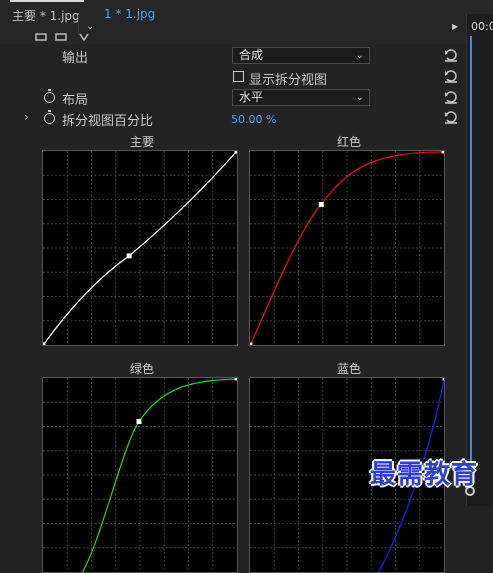 The image size is (493, 573). I want to click on timeline-time-label: 00:0, so click(482, 26).